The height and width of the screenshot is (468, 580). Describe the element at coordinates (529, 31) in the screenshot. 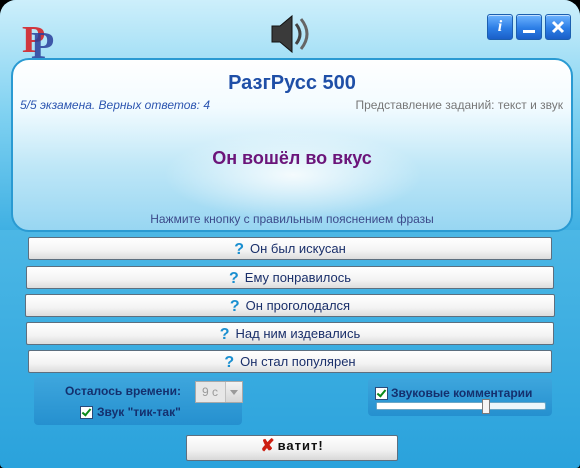

I see `minimize-icon` at that location.